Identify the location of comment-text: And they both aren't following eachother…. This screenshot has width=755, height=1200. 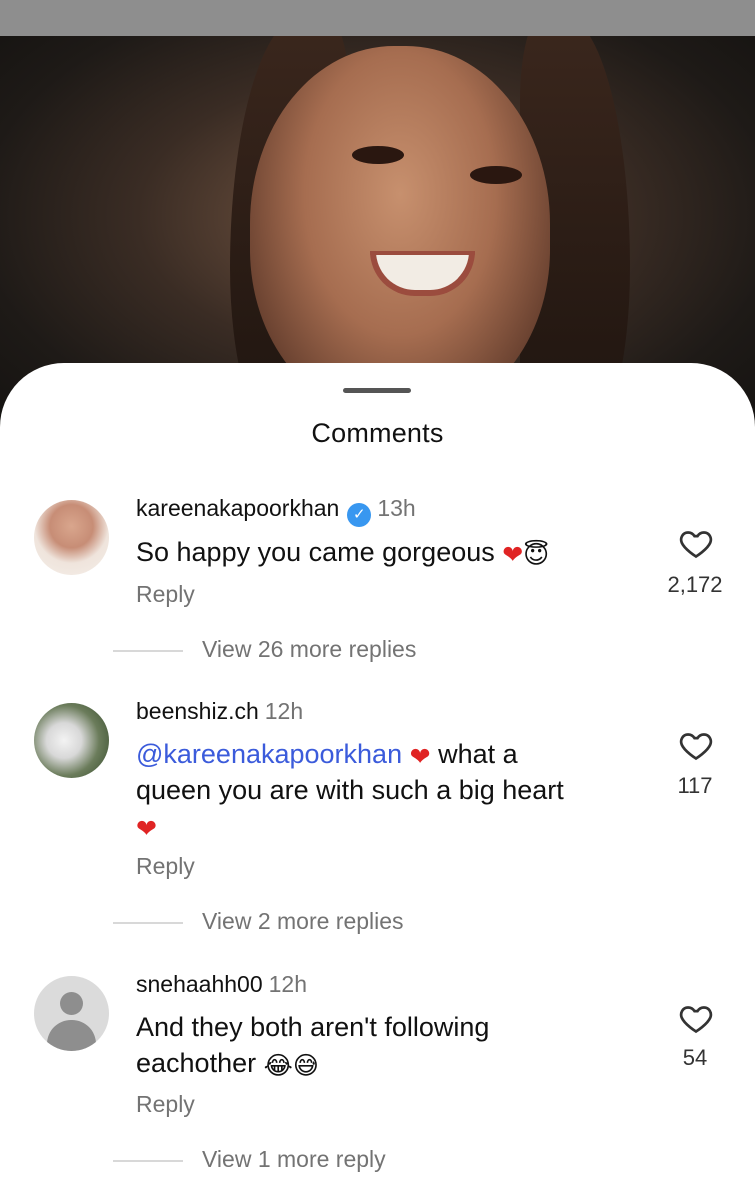
(386, 1045).